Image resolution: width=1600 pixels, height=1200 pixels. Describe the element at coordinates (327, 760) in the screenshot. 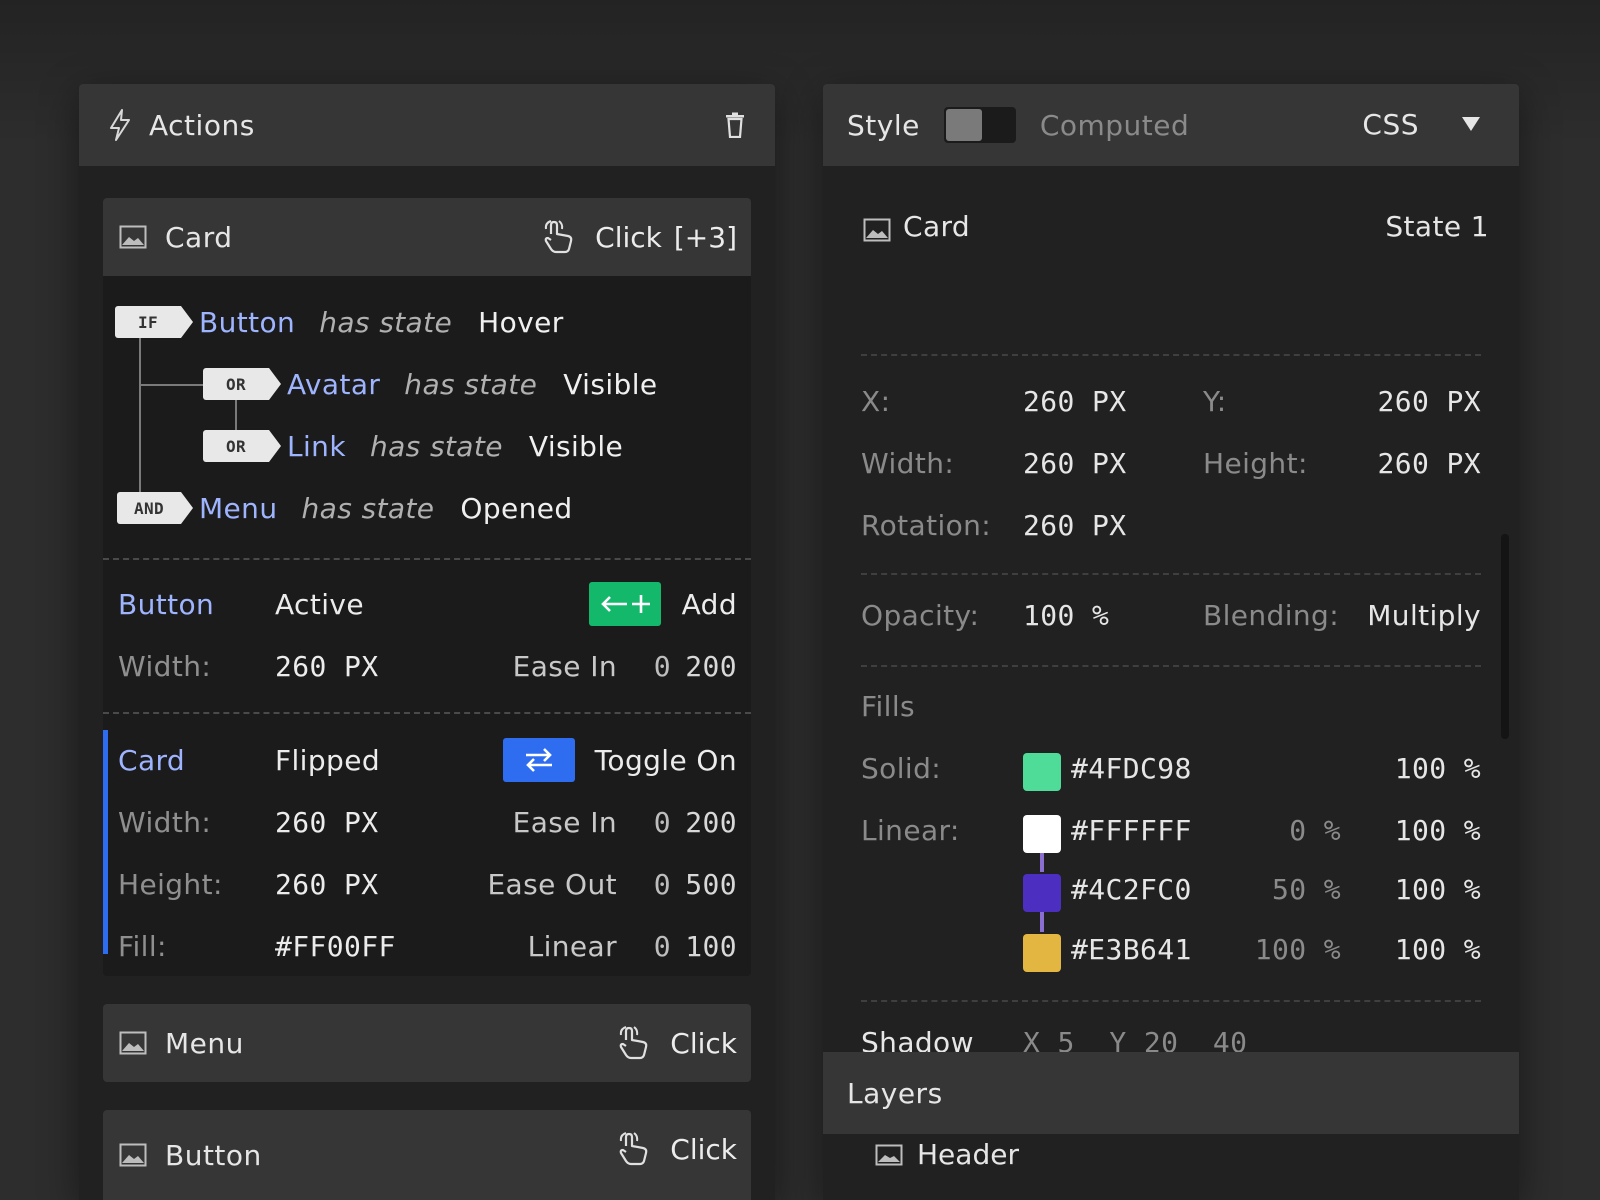

I see `action-state: Flipped` at that location.